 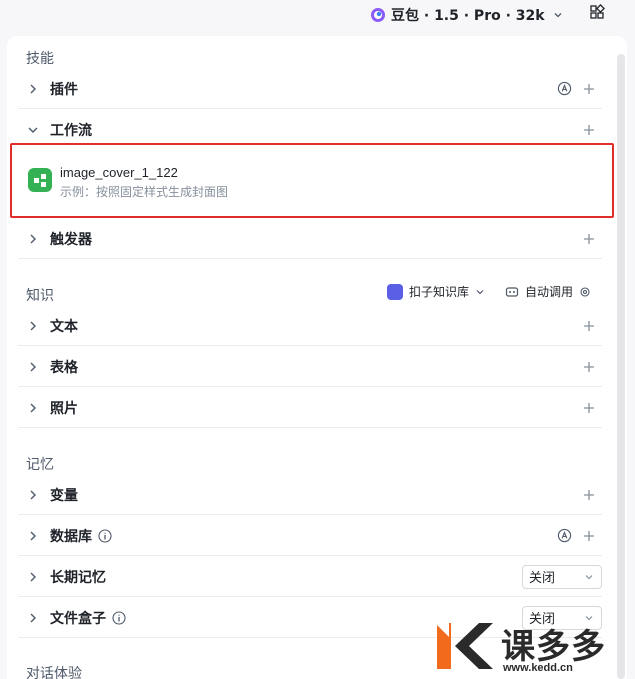 What do you see at coordinates (40, 296) in the screenshot?
I see `knowledge-section-title: 知识` at bounding box center [40, 296].